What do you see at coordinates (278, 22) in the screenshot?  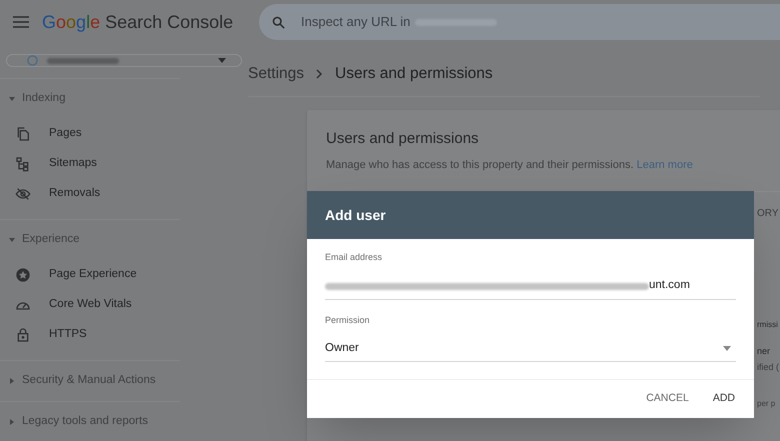 I see `search-icon` at bounding box center [278, 22].